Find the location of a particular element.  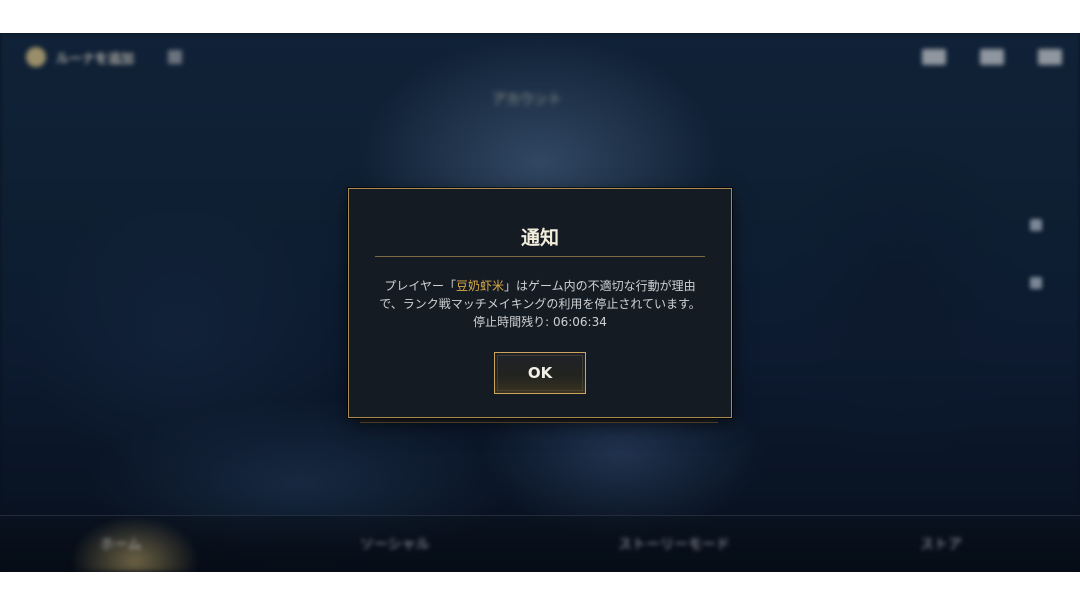

message-line-2: で、ランク戦マッチメイキングの利用を停止されています。 is located at coordinates (540, 304).